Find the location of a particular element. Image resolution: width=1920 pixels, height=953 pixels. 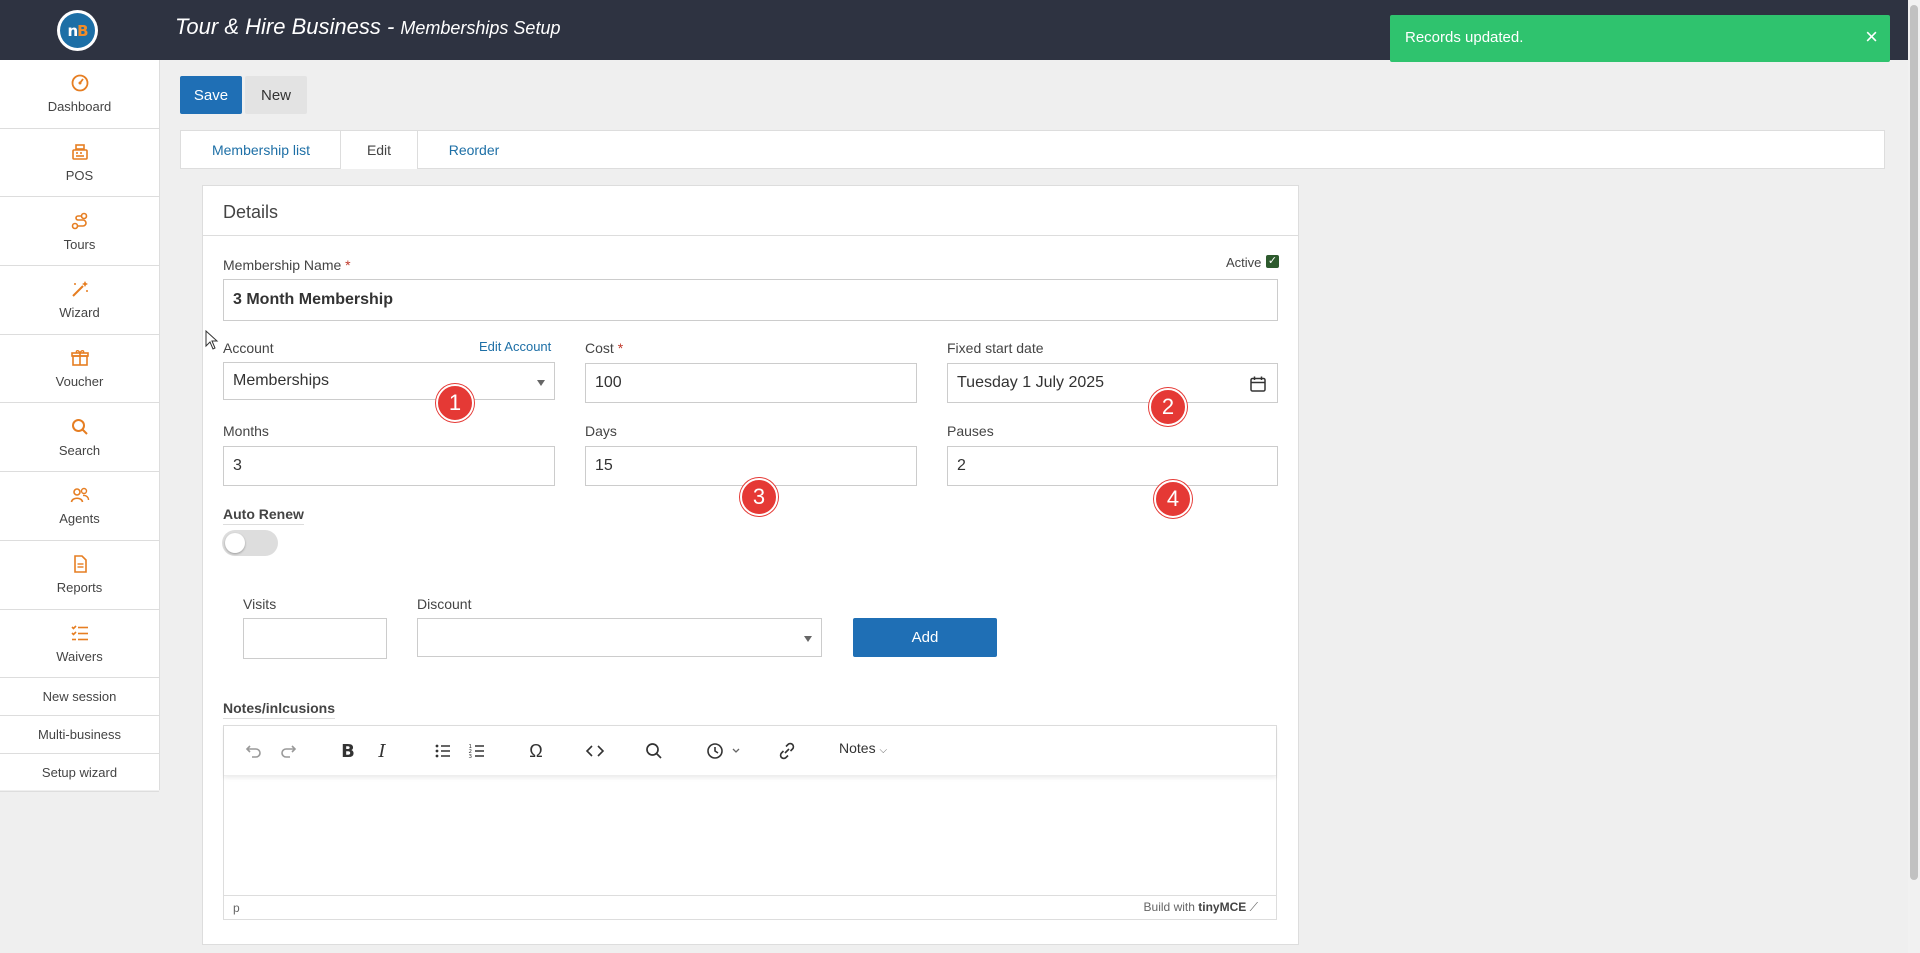

tab-edit: Edit is located at coordinates (379, 150).